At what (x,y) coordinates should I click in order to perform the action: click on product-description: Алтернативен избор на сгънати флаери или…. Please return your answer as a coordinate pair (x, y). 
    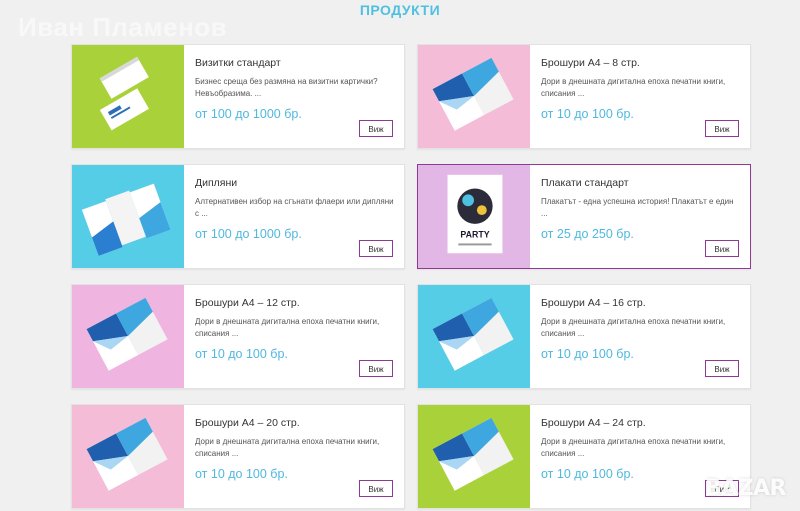
    Looking at the image, I should click on (294, 207).